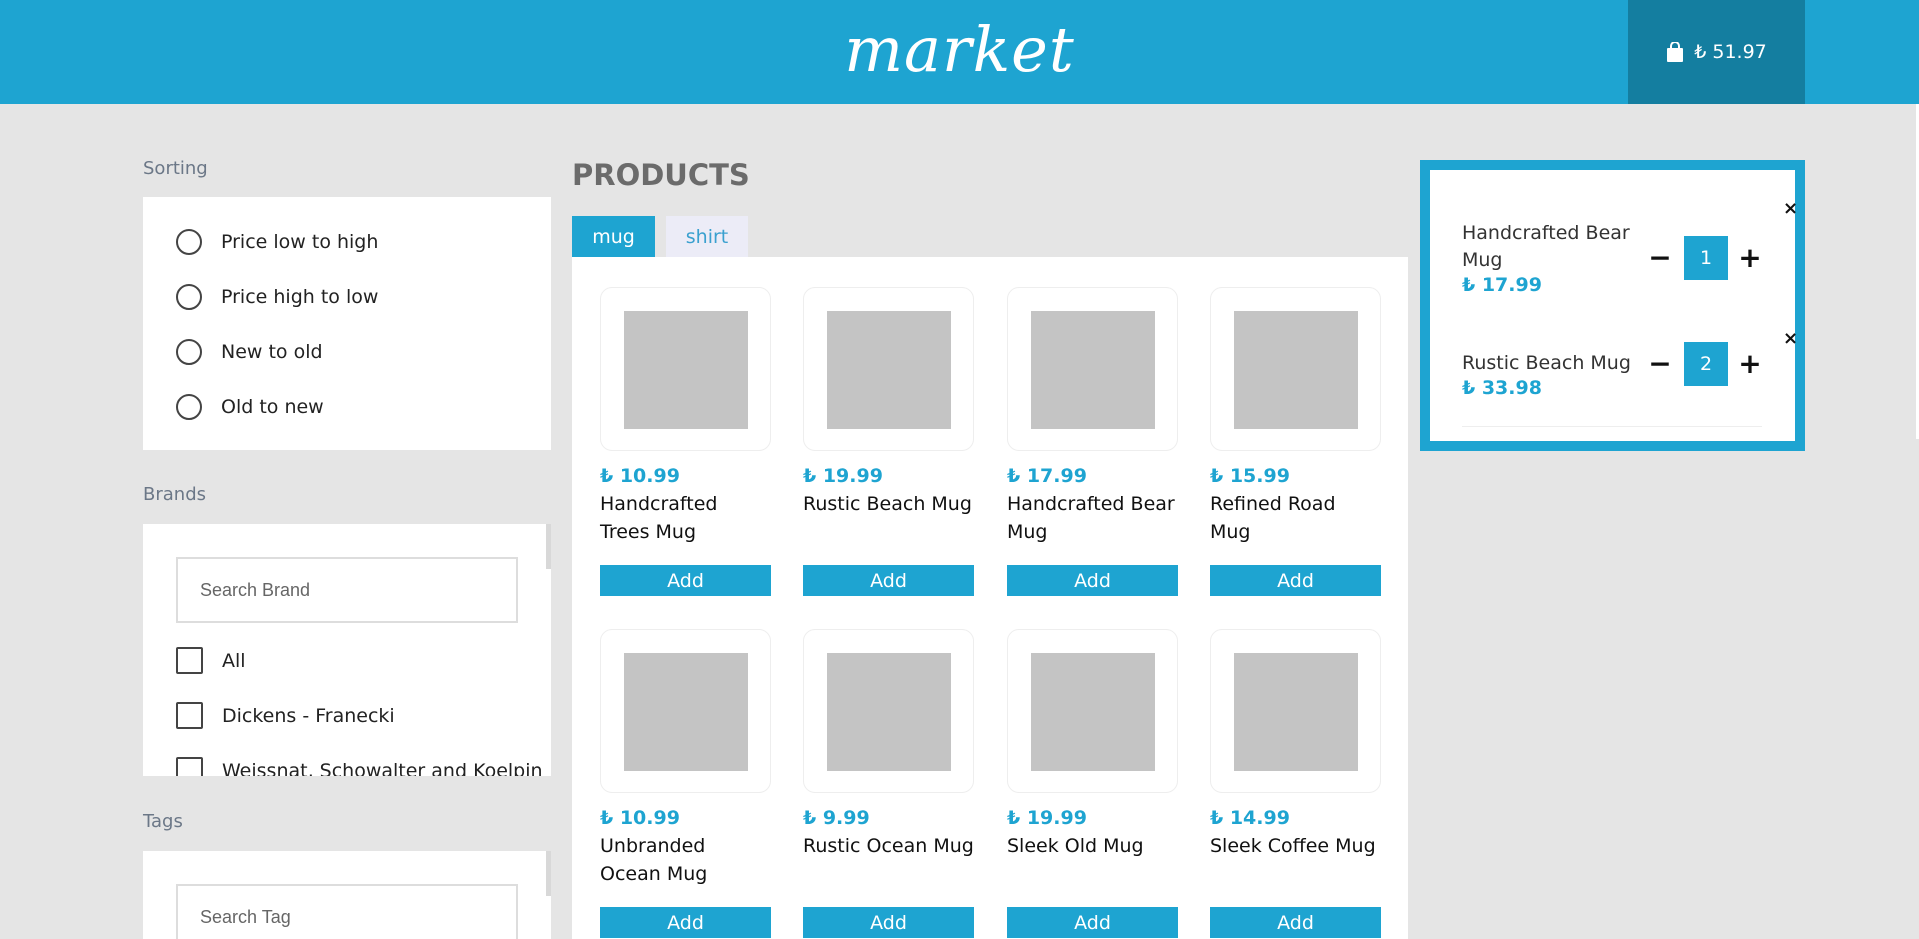  Describe the element at coordinates (654, 860) in the screenshot. I see `product-name: Unbranded Ocean Mug` at that location.